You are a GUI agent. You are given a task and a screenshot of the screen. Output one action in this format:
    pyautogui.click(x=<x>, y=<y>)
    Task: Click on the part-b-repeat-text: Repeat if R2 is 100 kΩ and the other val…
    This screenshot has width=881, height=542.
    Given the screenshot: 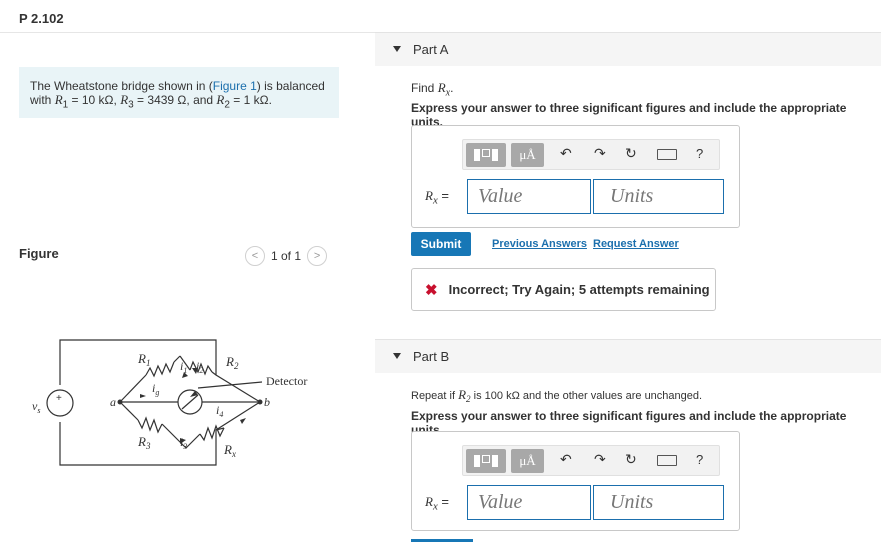 What is the action you would take?
    pyautogui.click(x=557, y=396)
    